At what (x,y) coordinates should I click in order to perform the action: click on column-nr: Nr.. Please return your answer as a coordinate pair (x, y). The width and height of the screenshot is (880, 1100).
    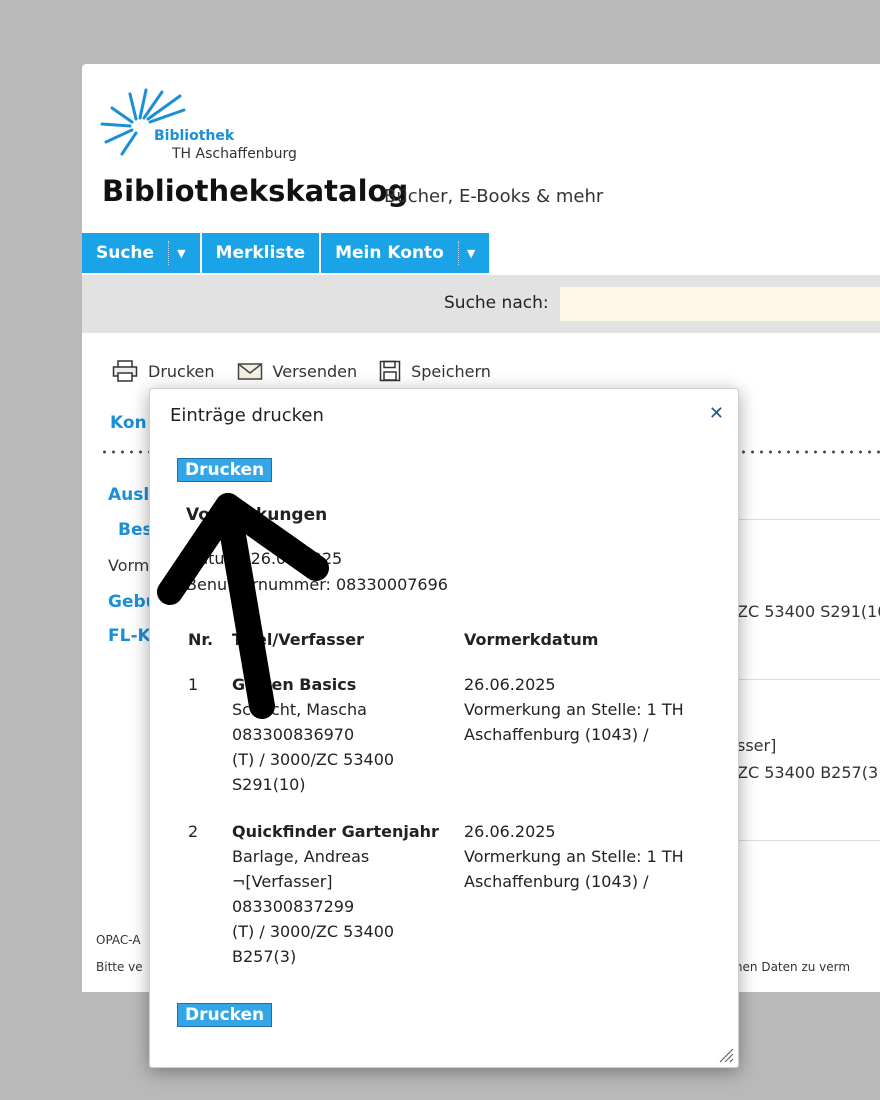
    Looking at the image, I should click on (201, 639).